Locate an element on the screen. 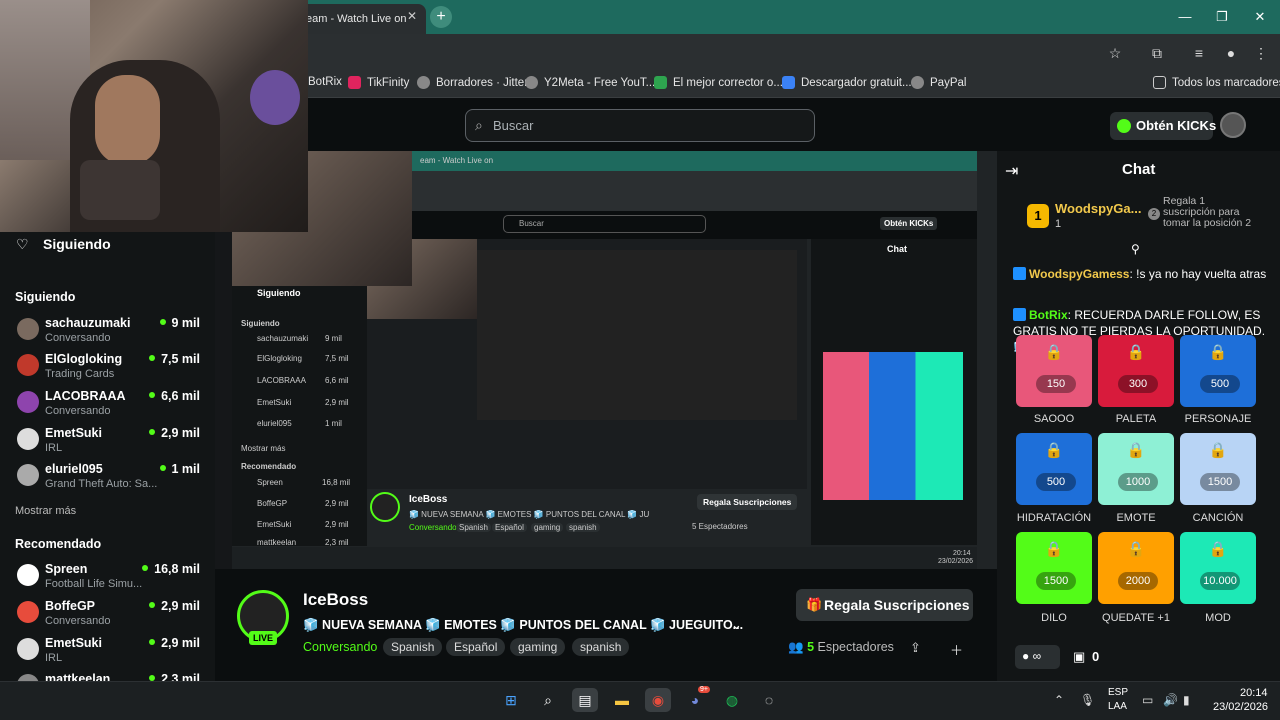 This screenshot has height=720, width=1280. nested-channel: BoffeGP is located at coordinates (272, 503).